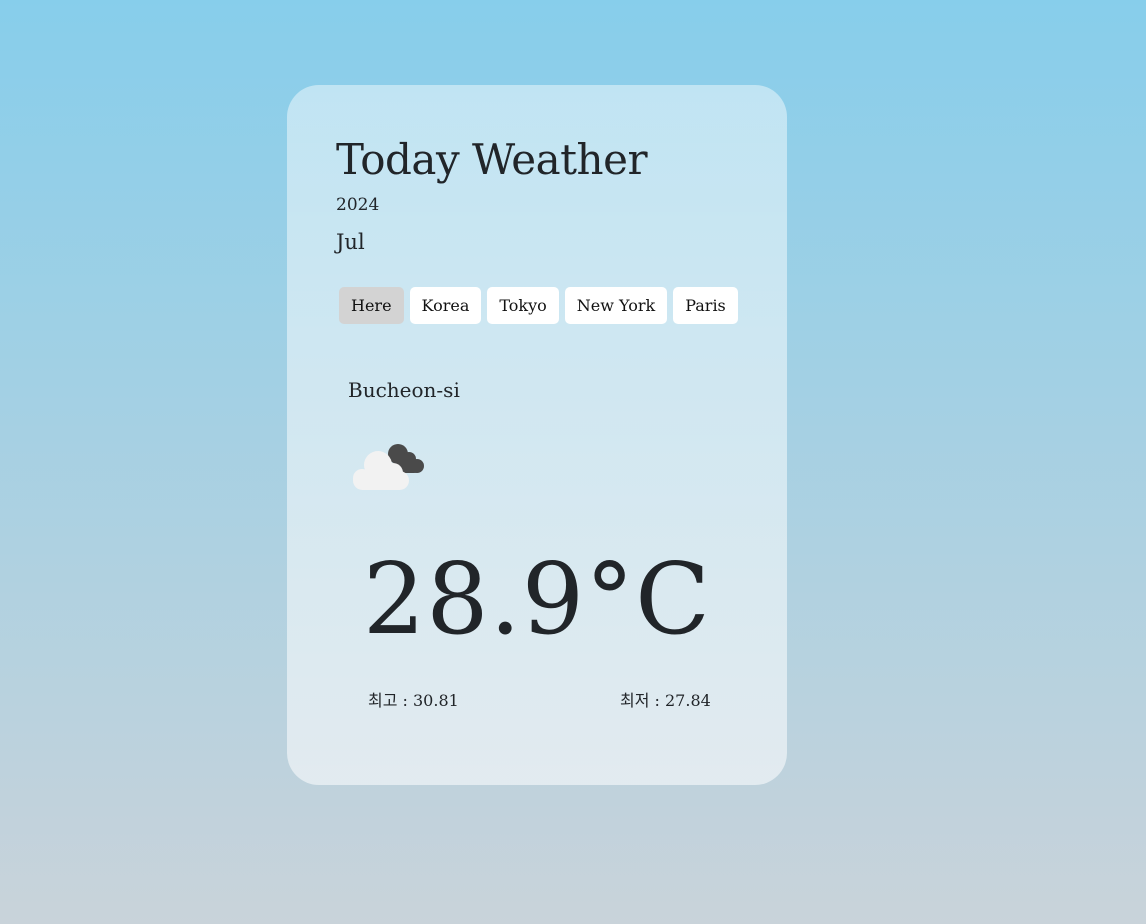 This screenshot has height=924, width=1146. Describe the element at coordinates (371, 305) in the screenshot. I see `tab-here: Here` at that location.